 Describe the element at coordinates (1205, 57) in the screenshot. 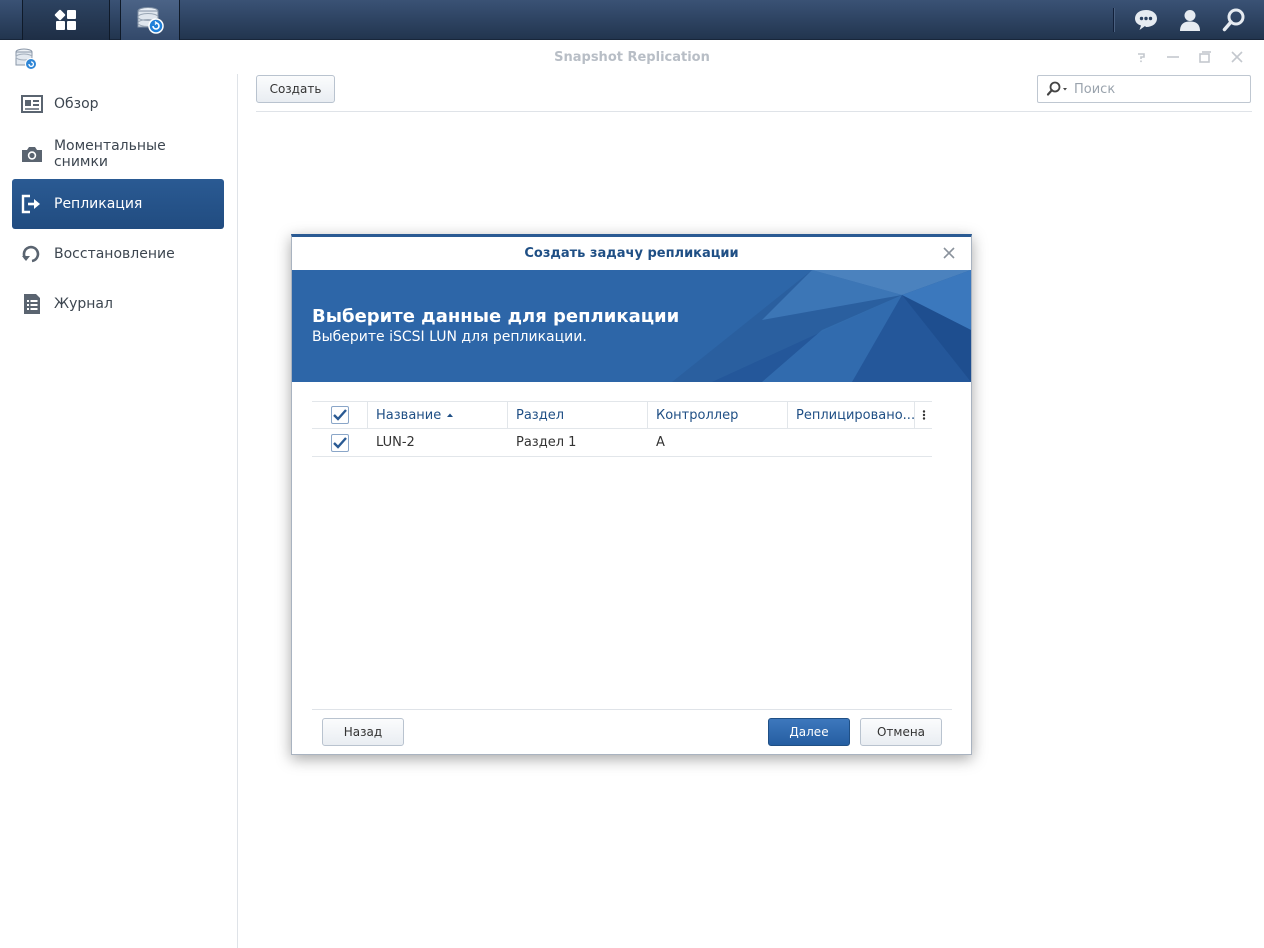

I see `maximize-icon` at that location.